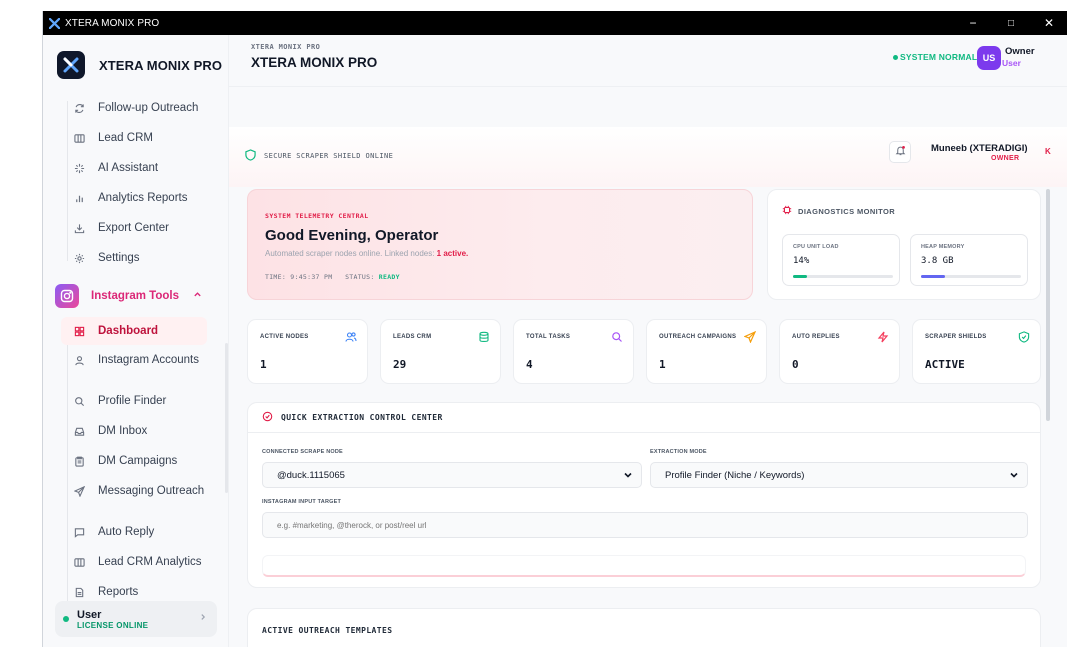  What do you see at coordinates (113, 625) in the screenshot?
I see `license-status: LICENSE ONLINE` at bounding box center [113, 625].